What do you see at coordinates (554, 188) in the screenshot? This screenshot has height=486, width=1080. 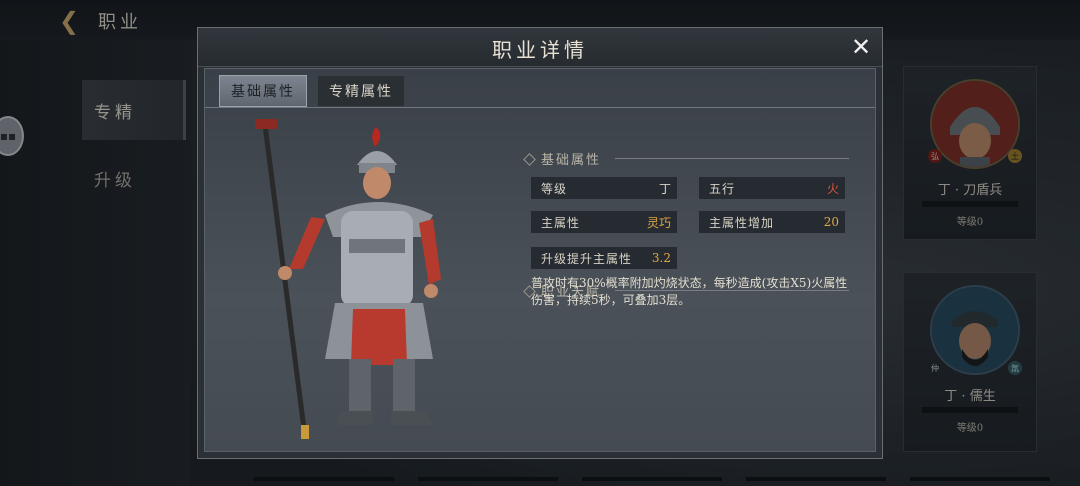 I see `attr-label: 等级` at bounding box center [554, 188].